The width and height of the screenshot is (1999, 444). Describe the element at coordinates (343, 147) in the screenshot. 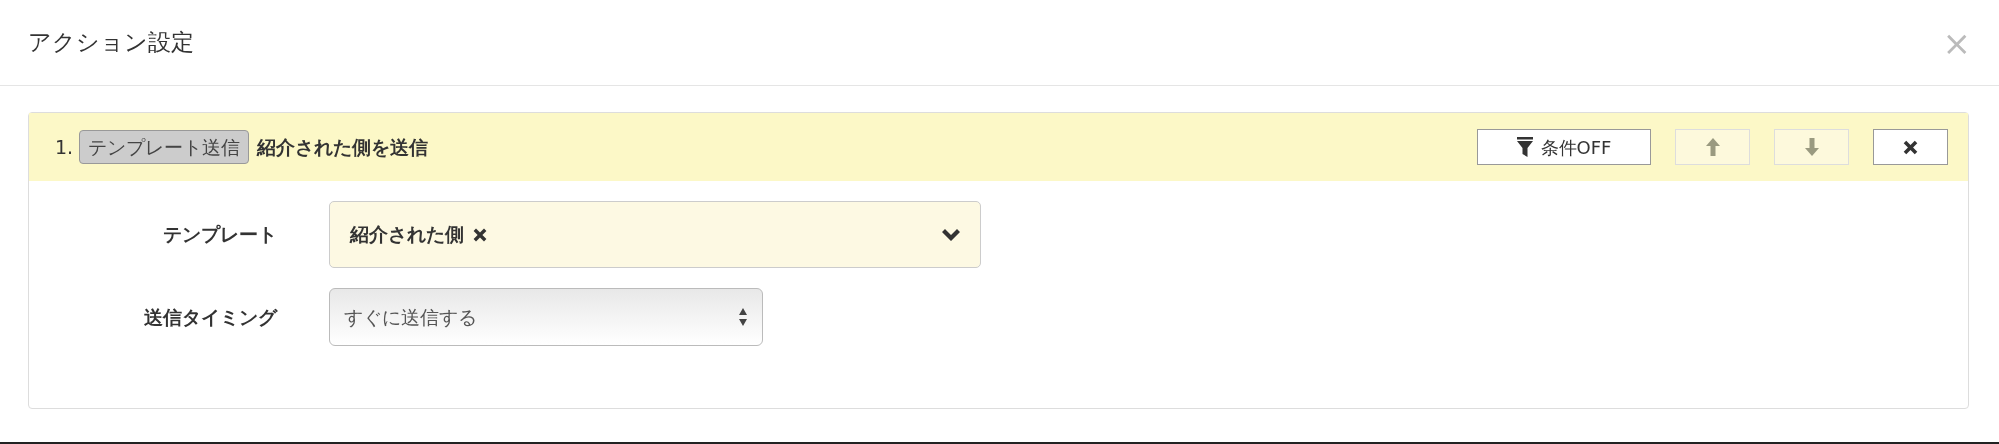

I see `action-name: 紹介された側を送信` at that location.